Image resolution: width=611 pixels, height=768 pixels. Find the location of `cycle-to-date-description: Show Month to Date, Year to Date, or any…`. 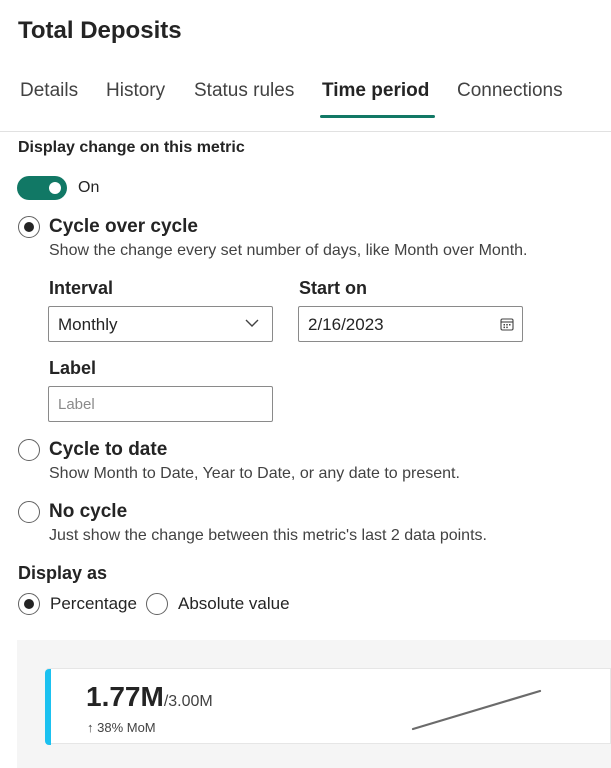

cycle-to-date-description: Show Month to Date, Year to Date, or any… is located at coordinates (254, 473).